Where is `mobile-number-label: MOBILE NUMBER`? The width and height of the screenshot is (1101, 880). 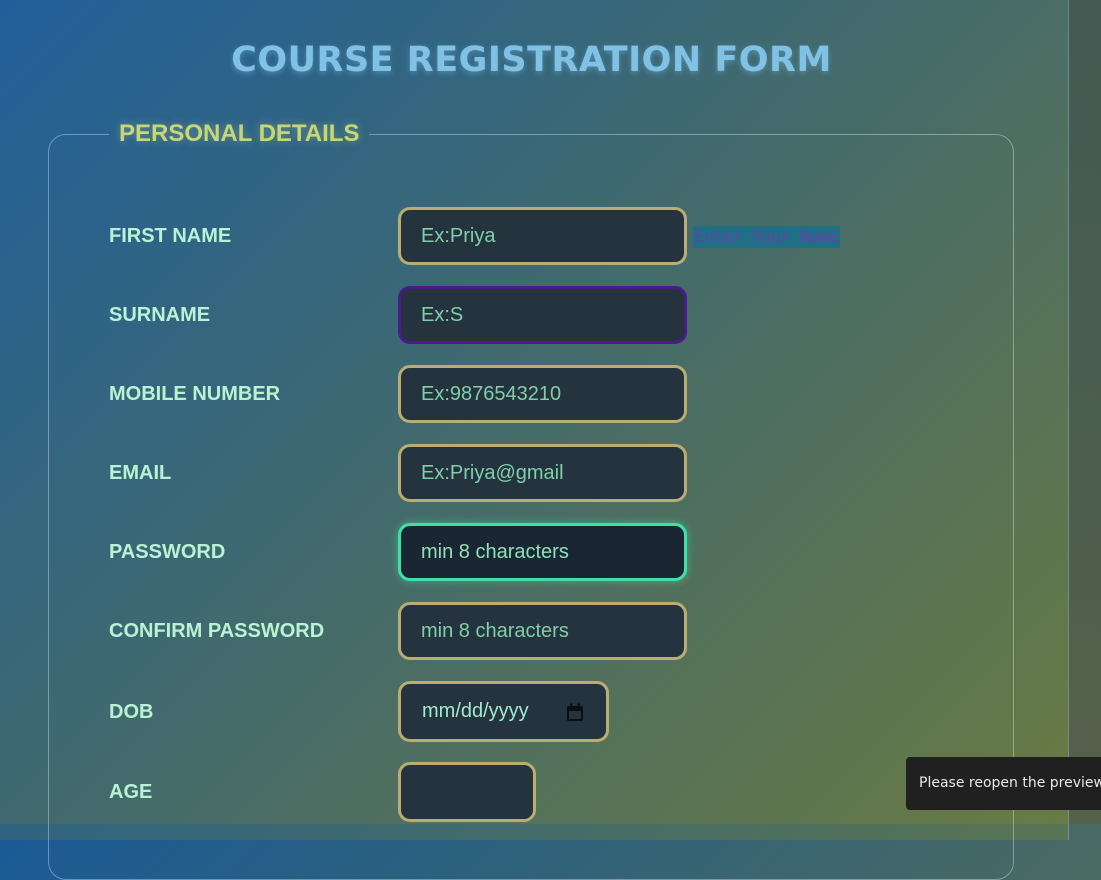 mobile-number-label: MOBILE NUMBER is located at coordinates (195, 394).